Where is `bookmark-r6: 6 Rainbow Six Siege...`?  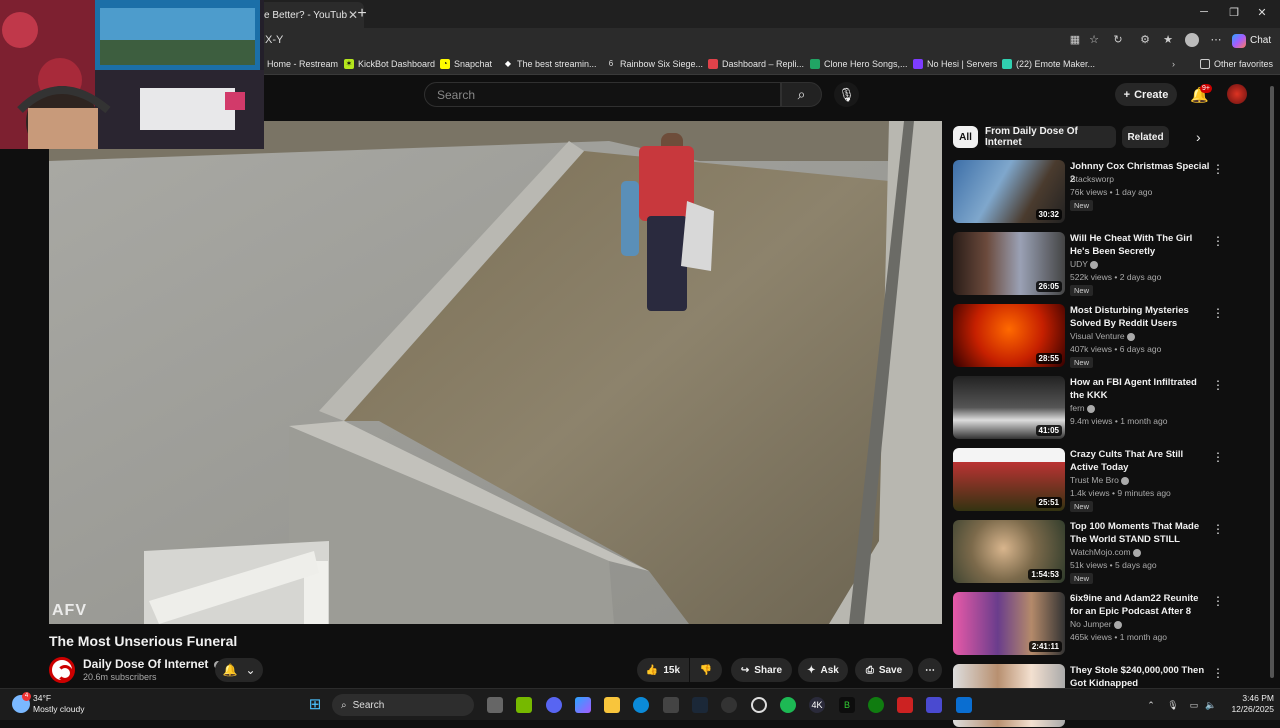
bookmark-r6: 6 Rainbow Six Siege... is located at coordinates (654, 64).